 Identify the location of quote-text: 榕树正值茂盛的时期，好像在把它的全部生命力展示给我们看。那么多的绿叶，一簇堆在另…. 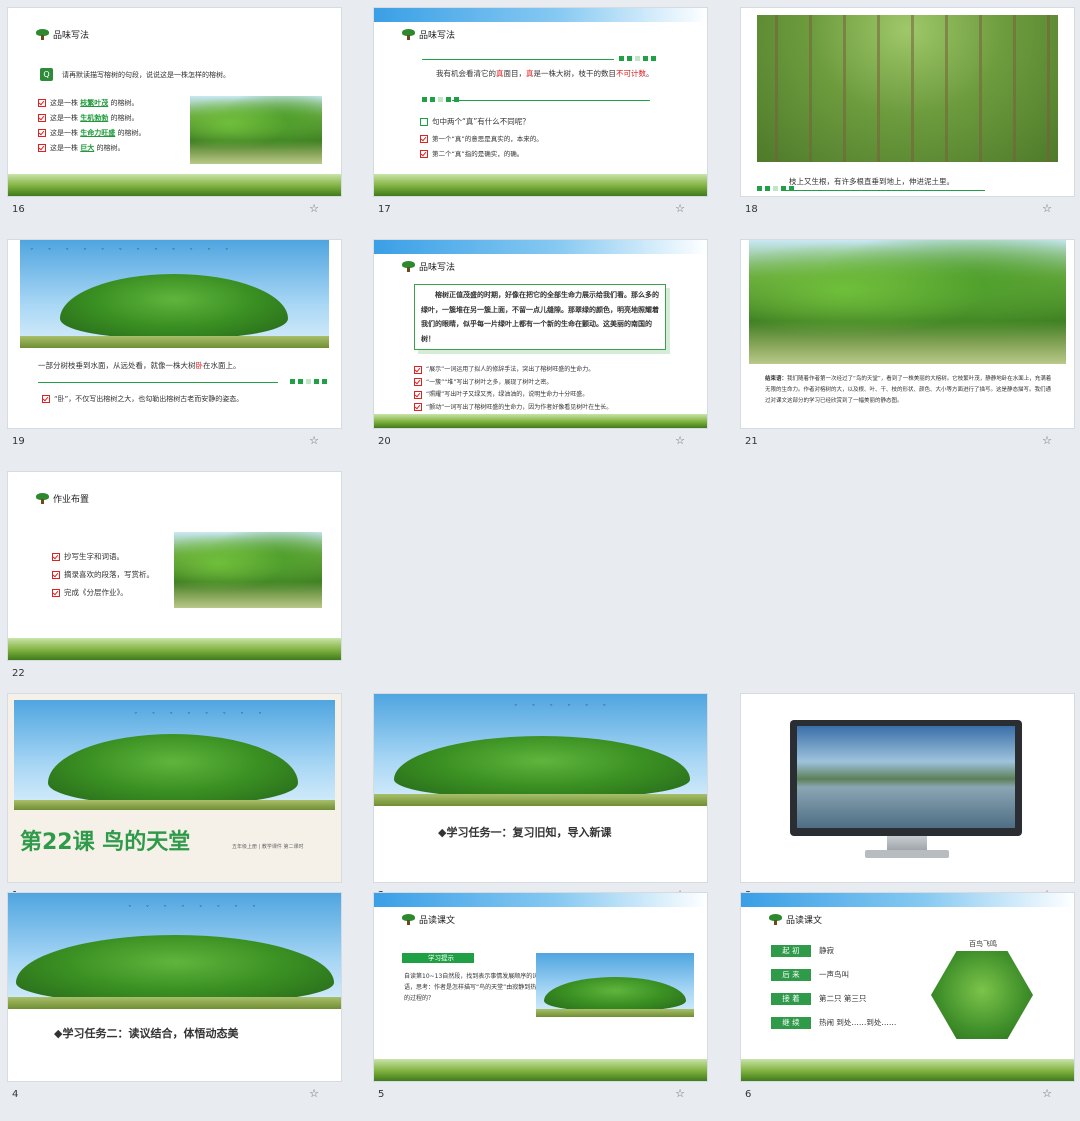
(540, 317).